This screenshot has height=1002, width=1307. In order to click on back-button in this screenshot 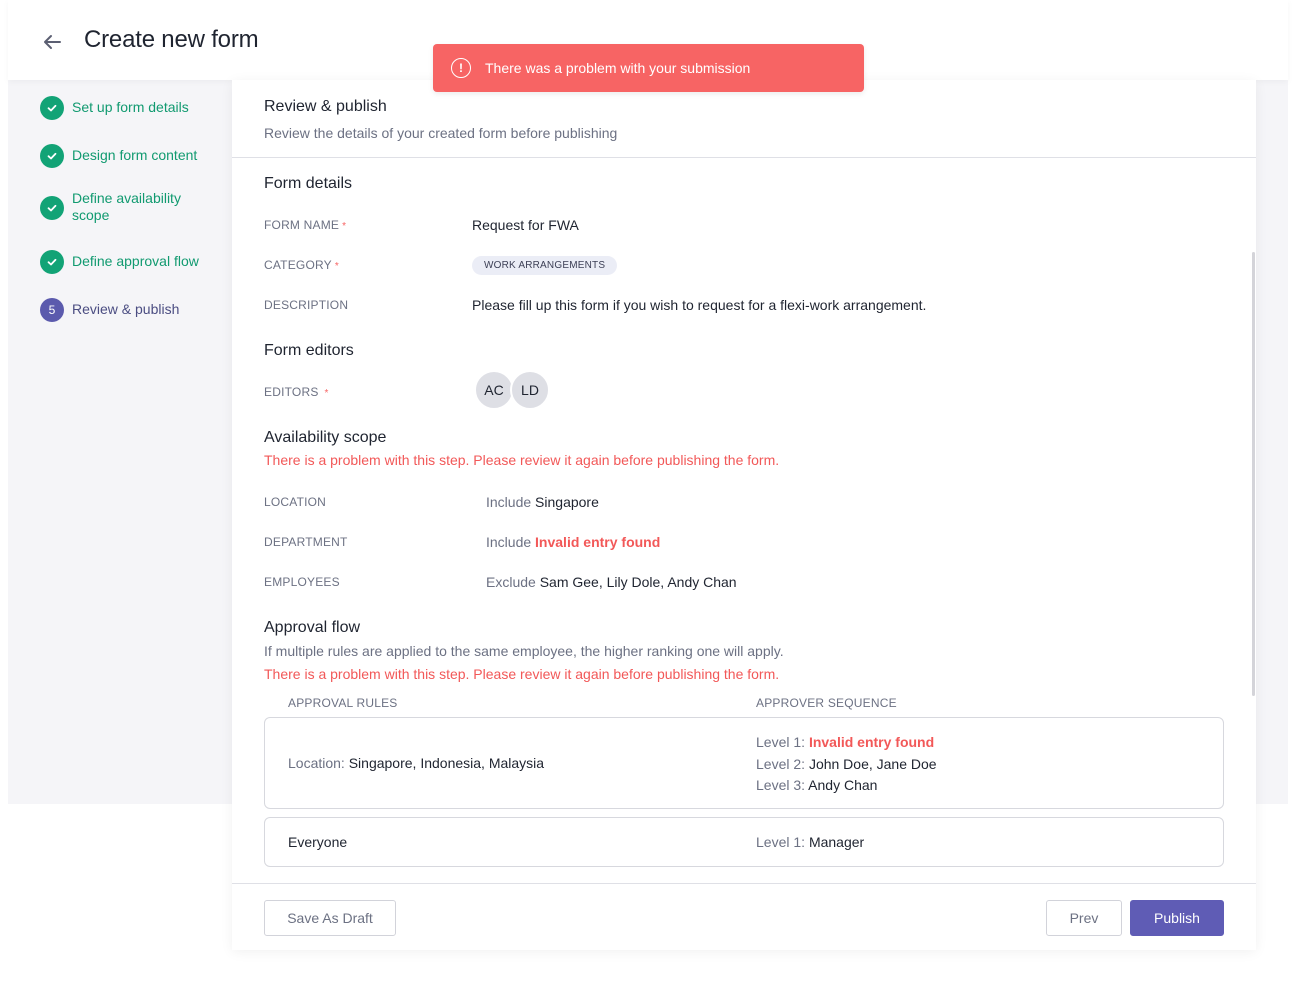, I will do `click(52, 42)`.